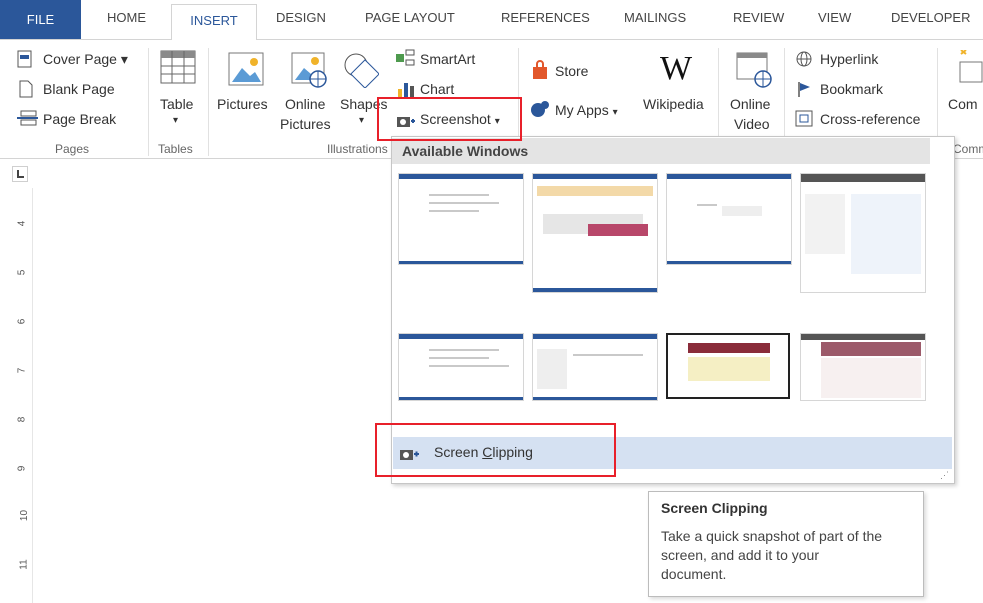 This screenshot has width=983, height=603. I want to click on ruler-number: 10, so click(25, 515).